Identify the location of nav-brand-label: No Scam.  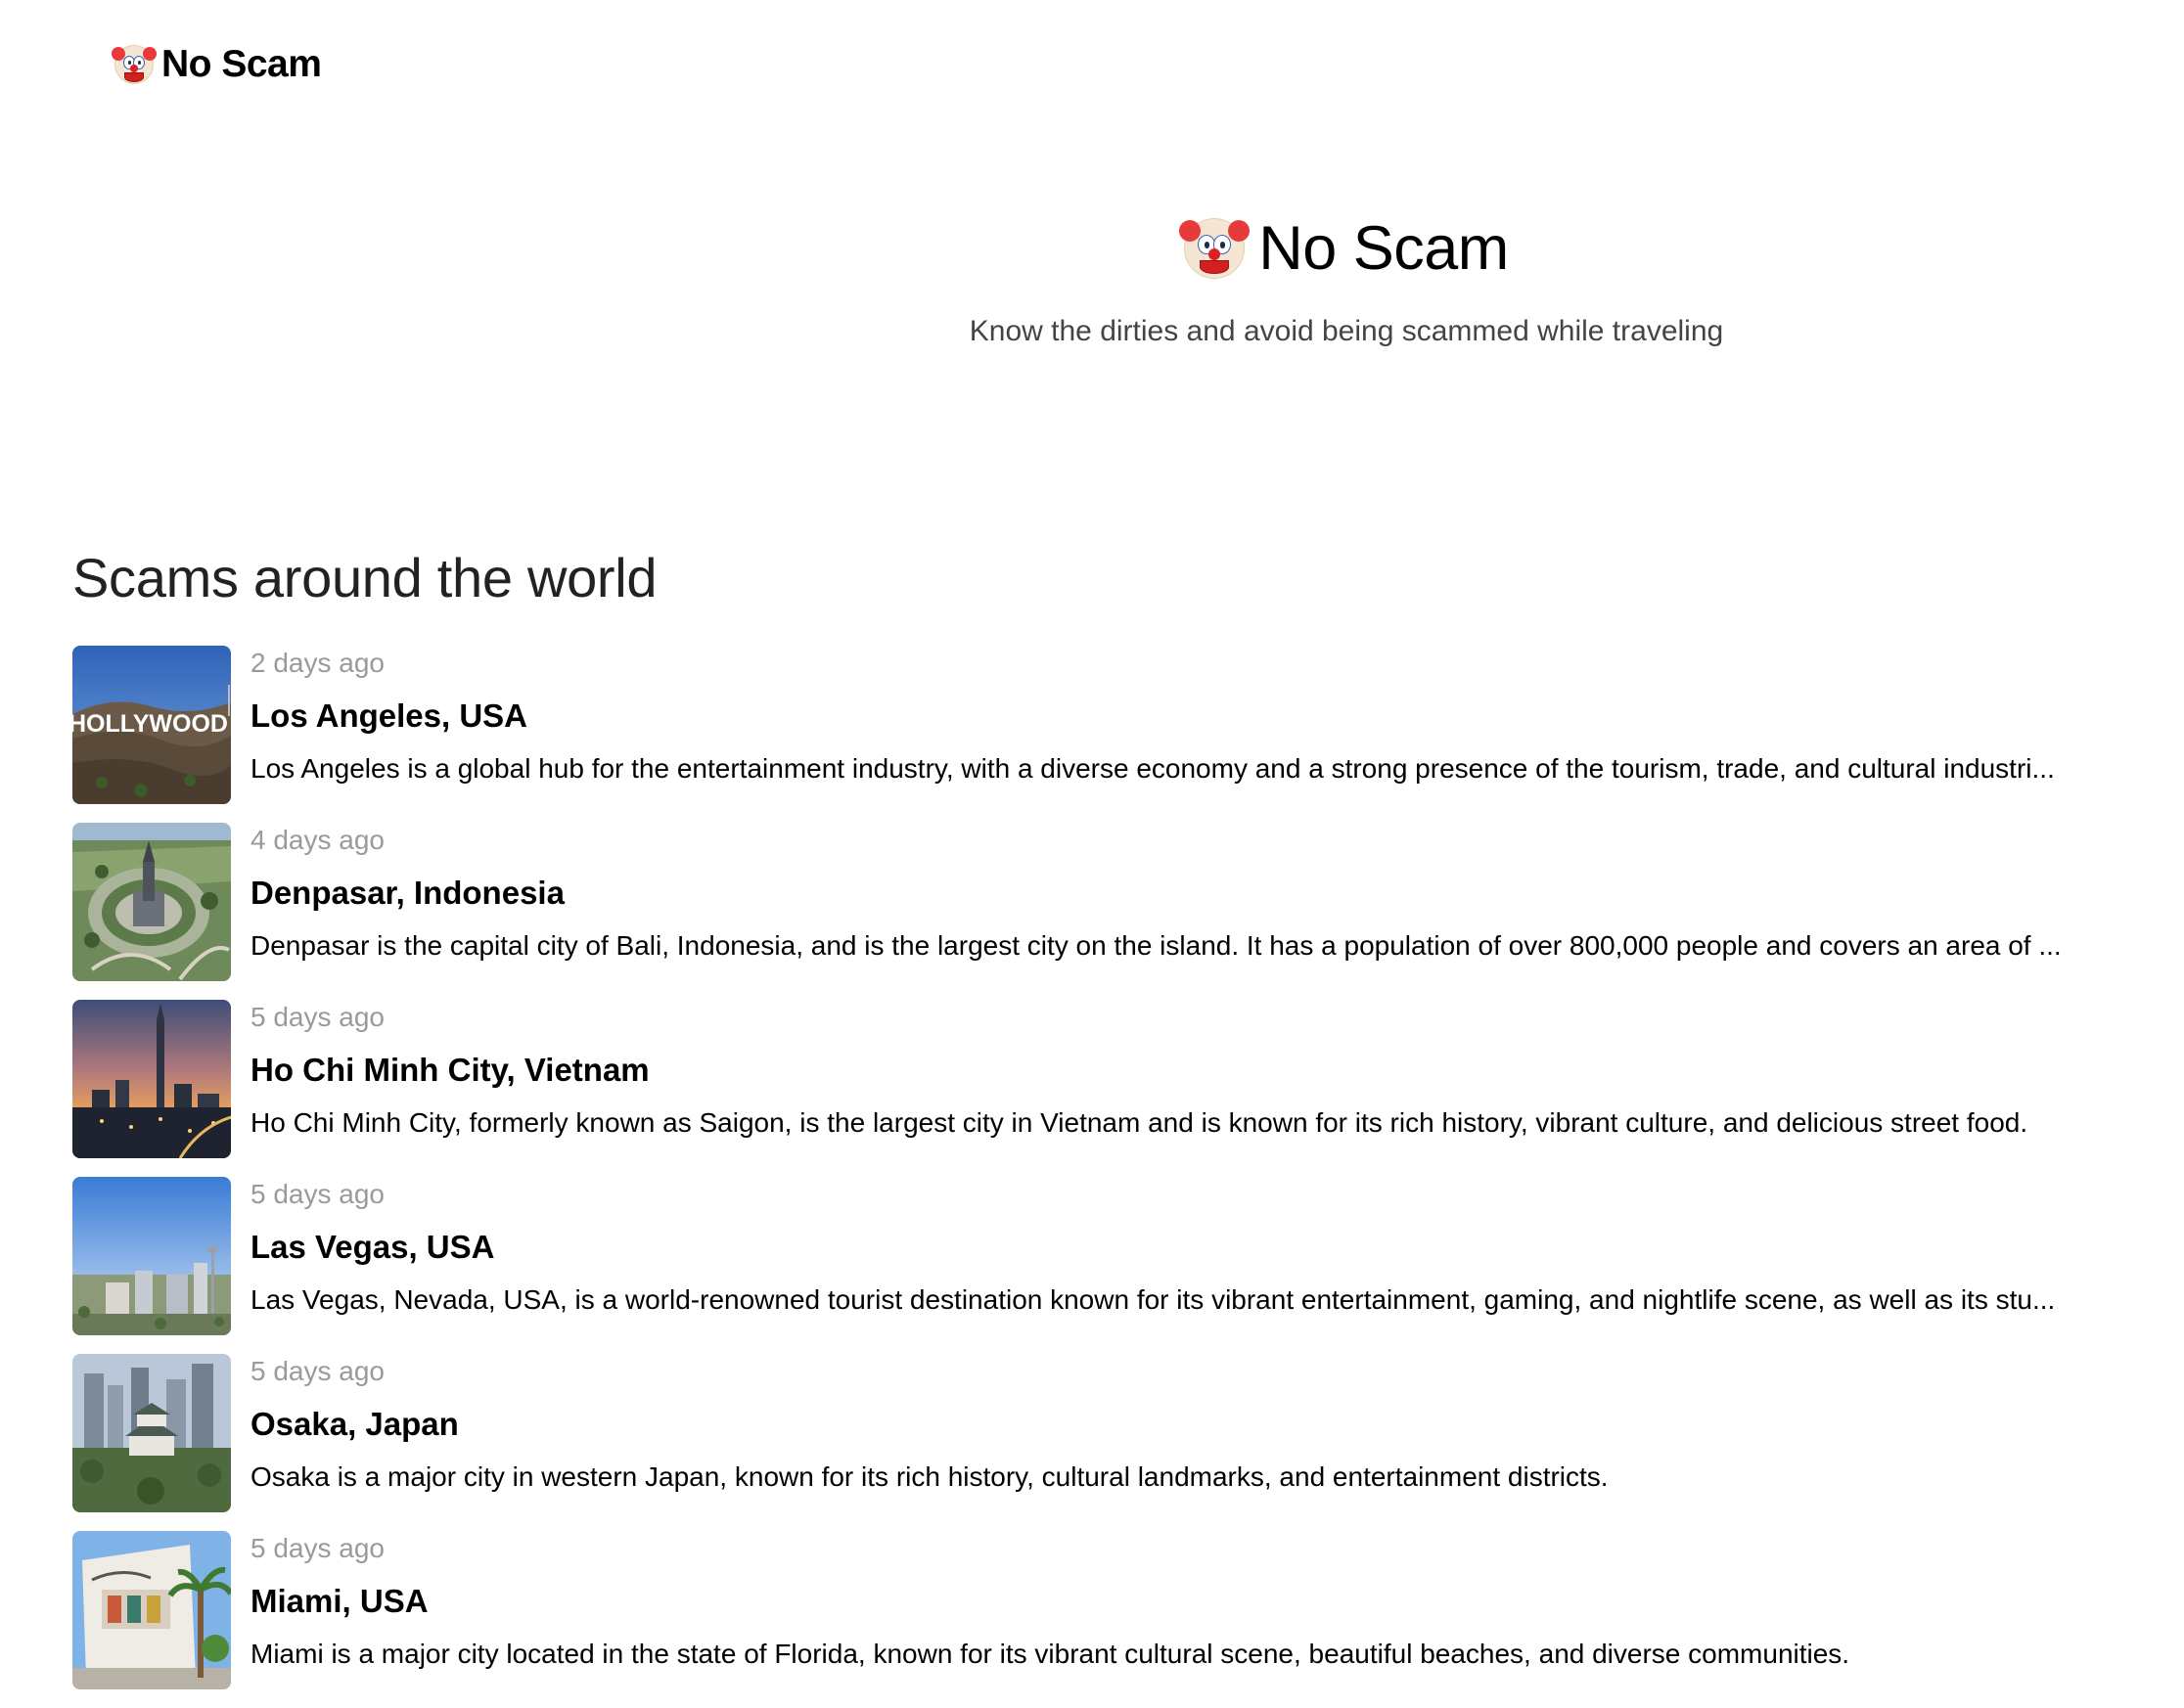
(241, 64).